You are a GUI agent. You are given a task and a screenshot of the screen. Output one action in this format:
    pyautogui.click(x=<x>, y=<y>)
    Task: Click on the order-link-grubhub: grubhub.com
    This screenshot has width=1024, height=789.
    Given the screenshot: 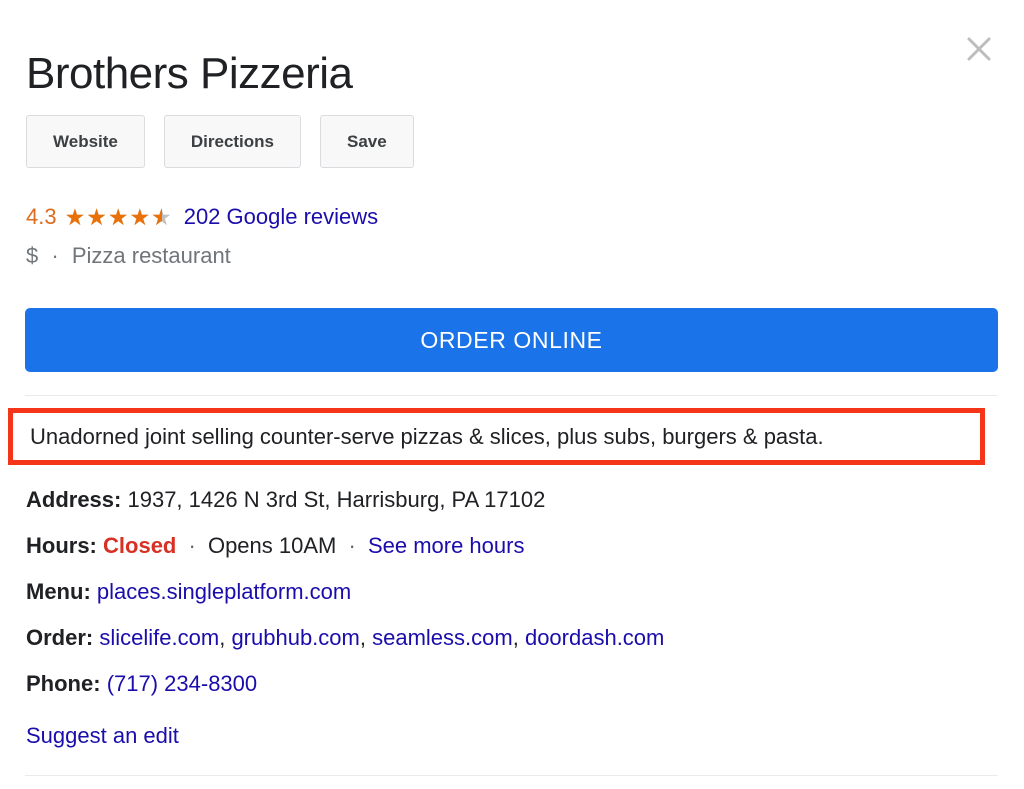 What is the action you would take?
    pyautogui.click(x=295, y=637)
    